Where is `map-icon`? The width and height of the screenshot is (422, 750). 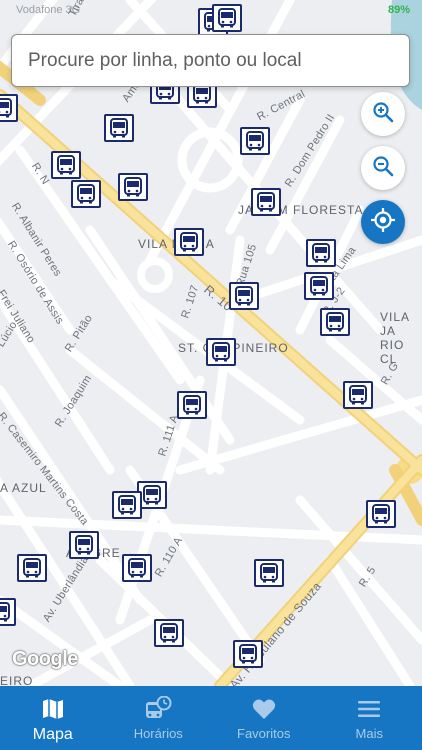 map-icon is located at coordinates (53, 709).